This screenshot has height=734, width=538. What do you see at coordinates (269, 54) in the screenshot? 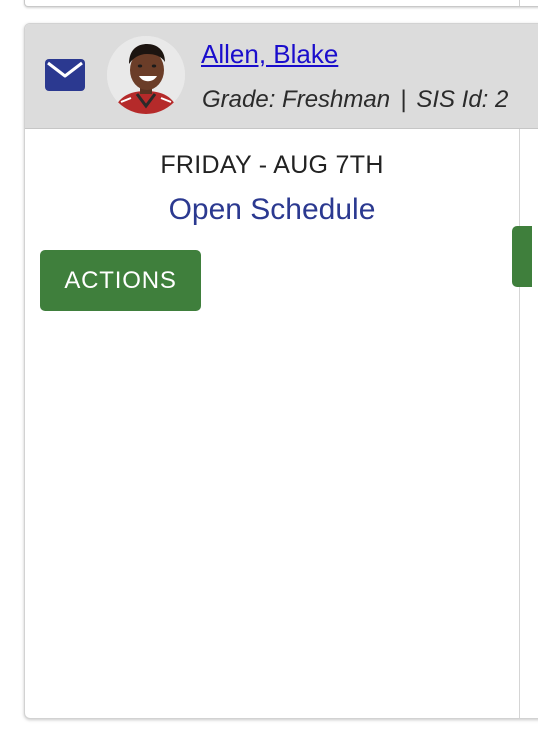
I see `student-name-link: Allen, Blake` at bounding box center [269, 54].